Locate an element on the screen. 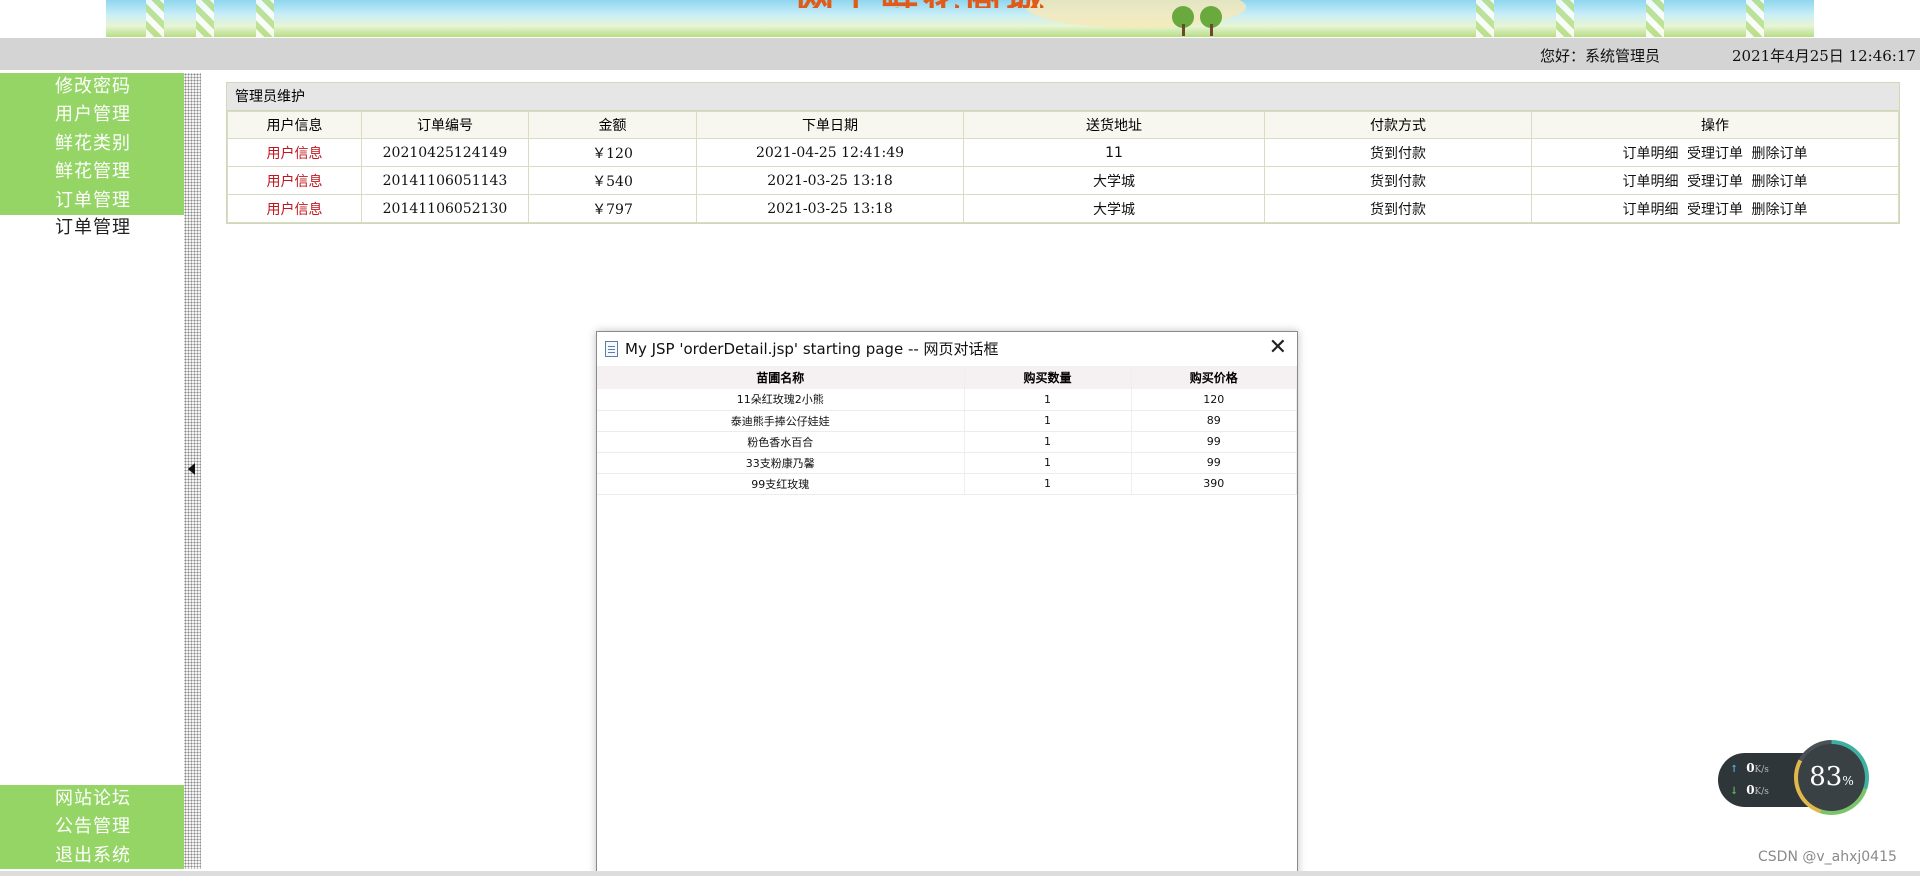  frame-splitter is located at coordinates (192, 471).